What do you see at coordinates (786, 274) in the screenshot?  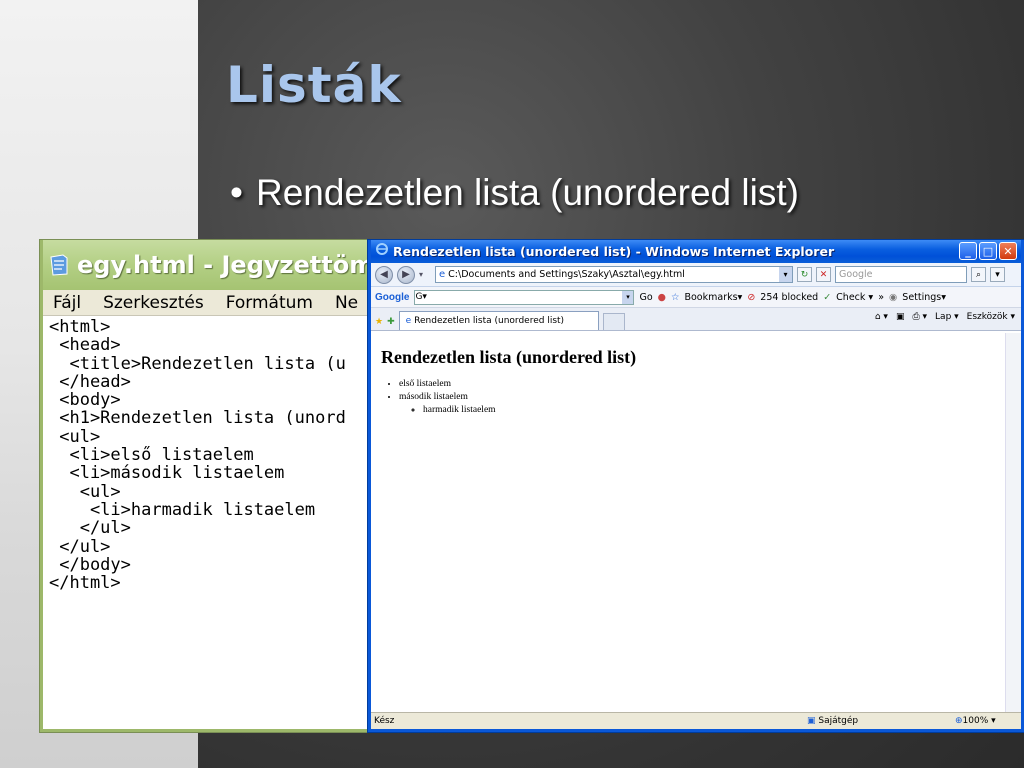 I see `address-dropdown-icon: ▾` at bounding box center [786, 274].